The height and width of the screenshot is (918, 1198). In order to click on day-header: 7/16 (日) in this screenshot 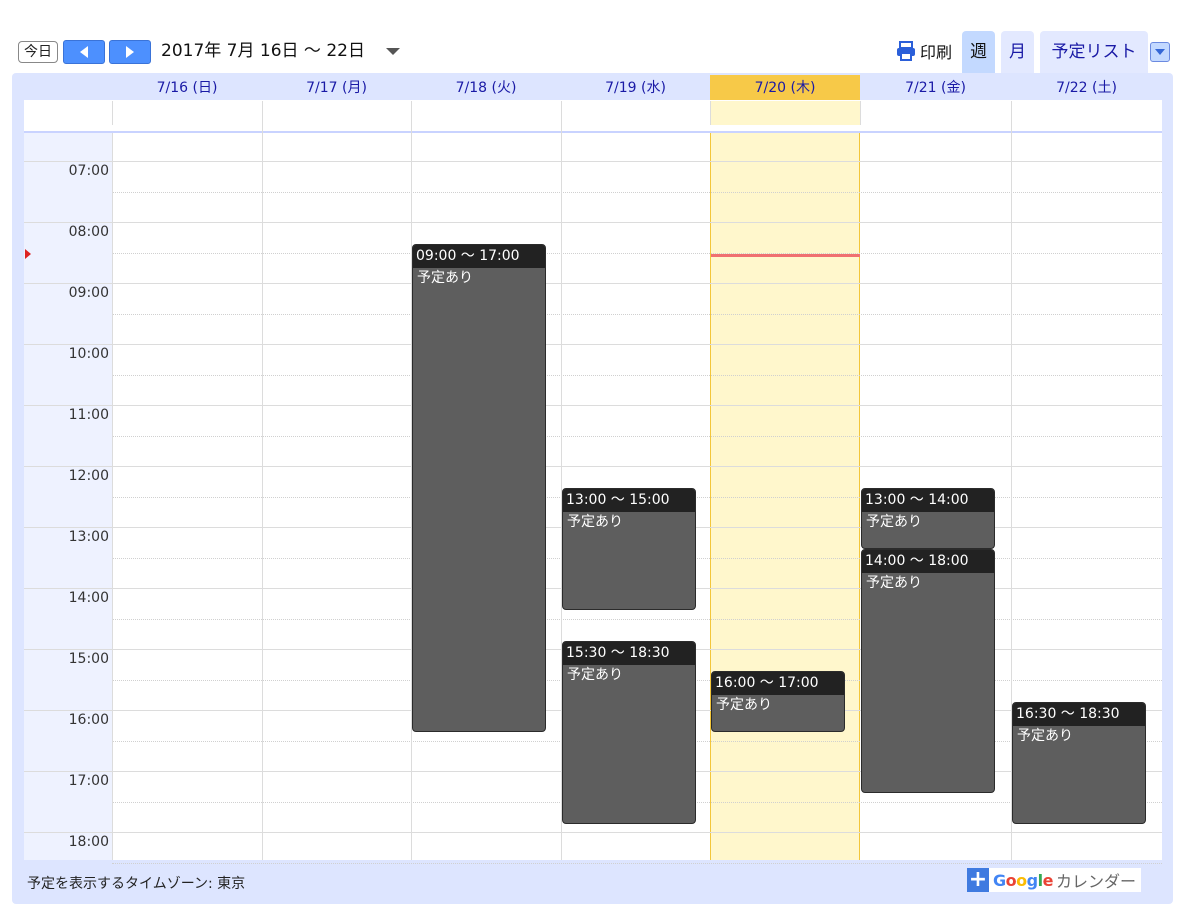, I will do `click(187, 88)`.